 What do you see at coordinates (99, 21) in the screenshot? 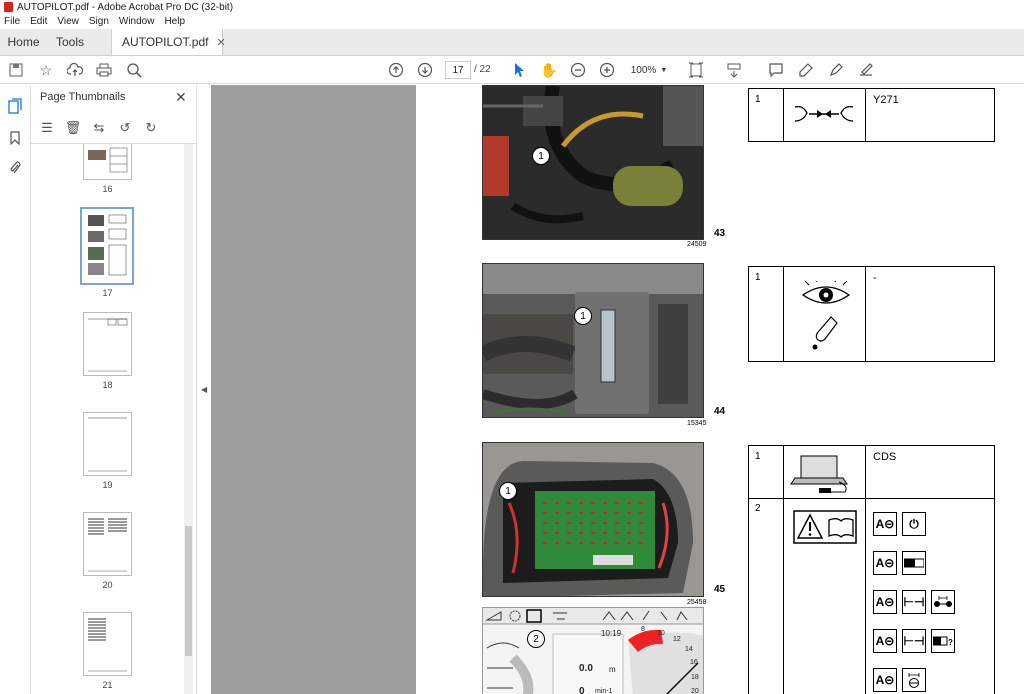
I see `menu-sign: Sign` at bounding box center [99, 21].